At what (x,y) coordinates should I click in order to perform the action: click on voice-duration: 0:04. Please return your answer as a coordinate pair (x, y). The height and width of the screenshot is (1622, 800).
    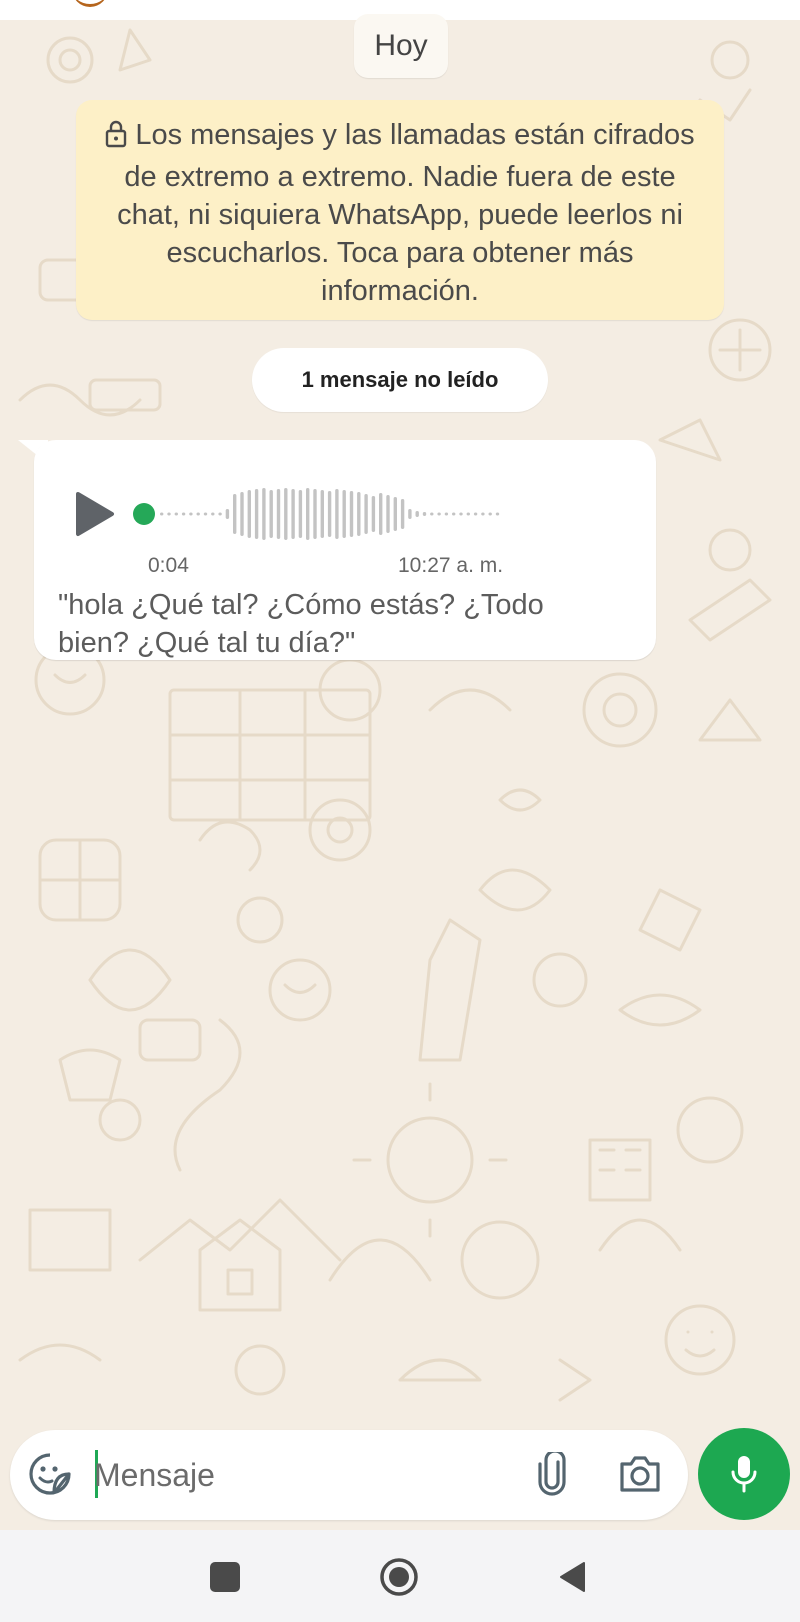
    Looking at the image, I should click on (168, 565).